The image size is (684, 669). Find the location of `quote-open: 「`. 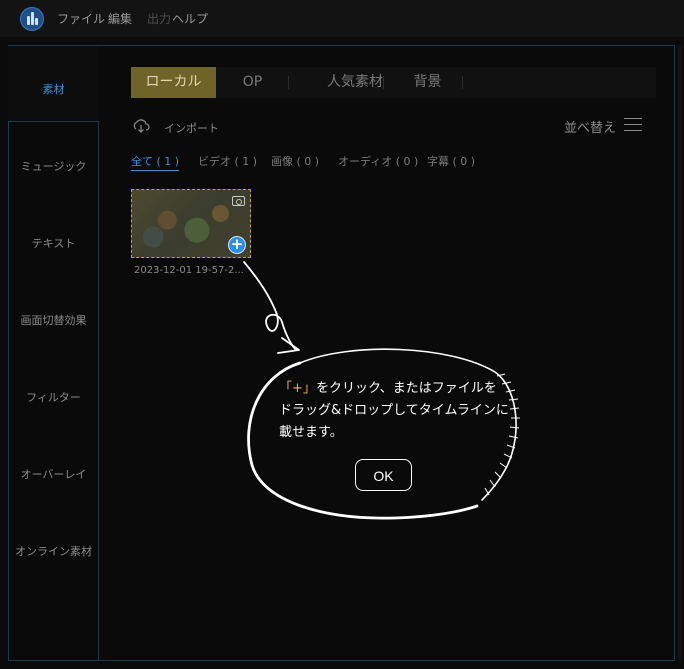

quote-open: 「 is located at coordinates (286, 388).